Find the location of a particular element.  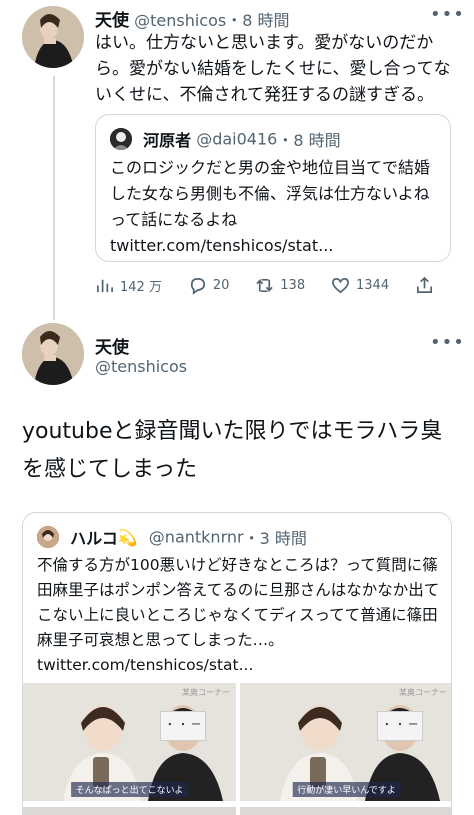

quote-author-handle: @dai0416 is located at coordinates (237, 139).